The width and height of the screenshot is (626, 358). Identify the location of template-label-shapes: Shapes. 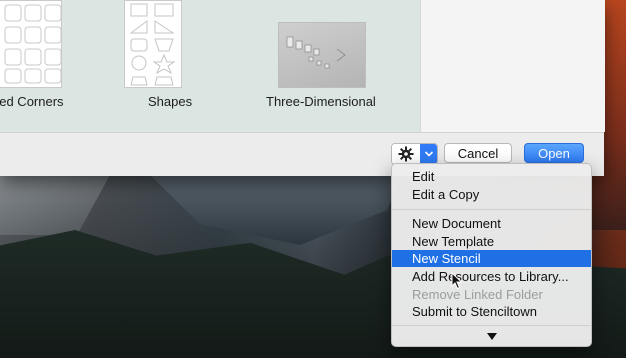
(170, 101).